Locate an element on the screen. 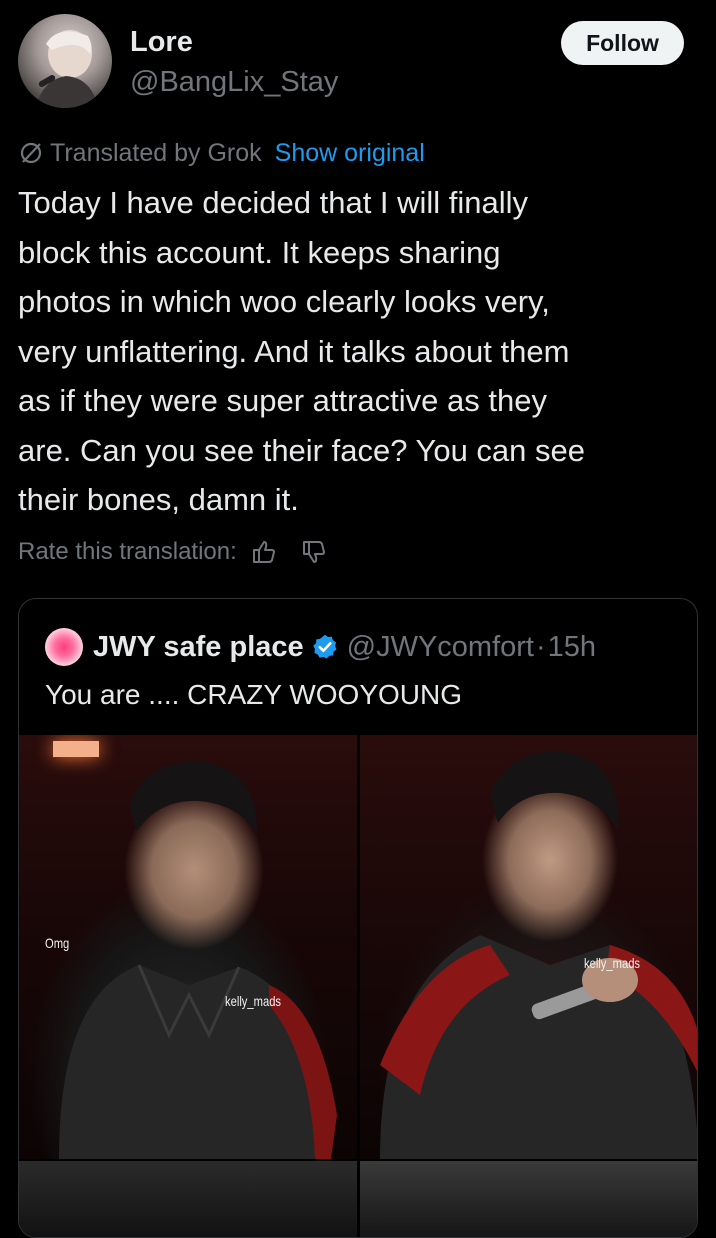 Image resolution: width=716 pixels, height=1238 pixels. photo-overlay-watermark-right: kelly_mads is located at coordinates (612, 963).